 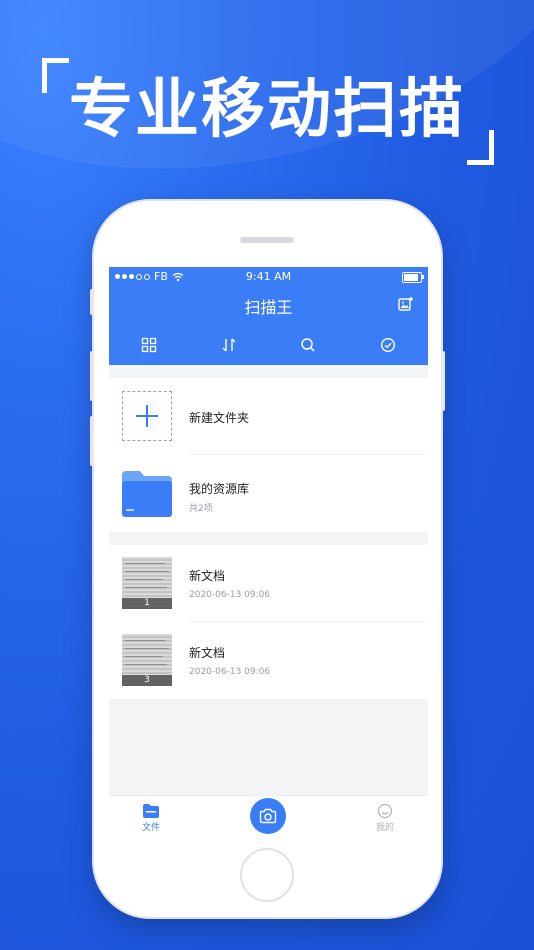 I want to click on toolbar-select, so click(x=388, y=345).